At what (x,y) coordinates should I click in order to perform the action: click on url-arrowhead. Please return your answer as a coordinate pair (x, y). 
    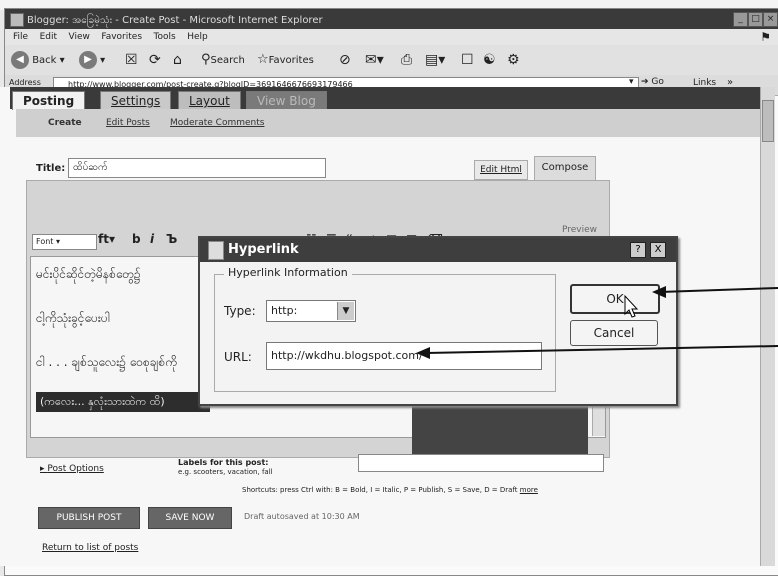
    Looking at the image, I should click on (423, 353).